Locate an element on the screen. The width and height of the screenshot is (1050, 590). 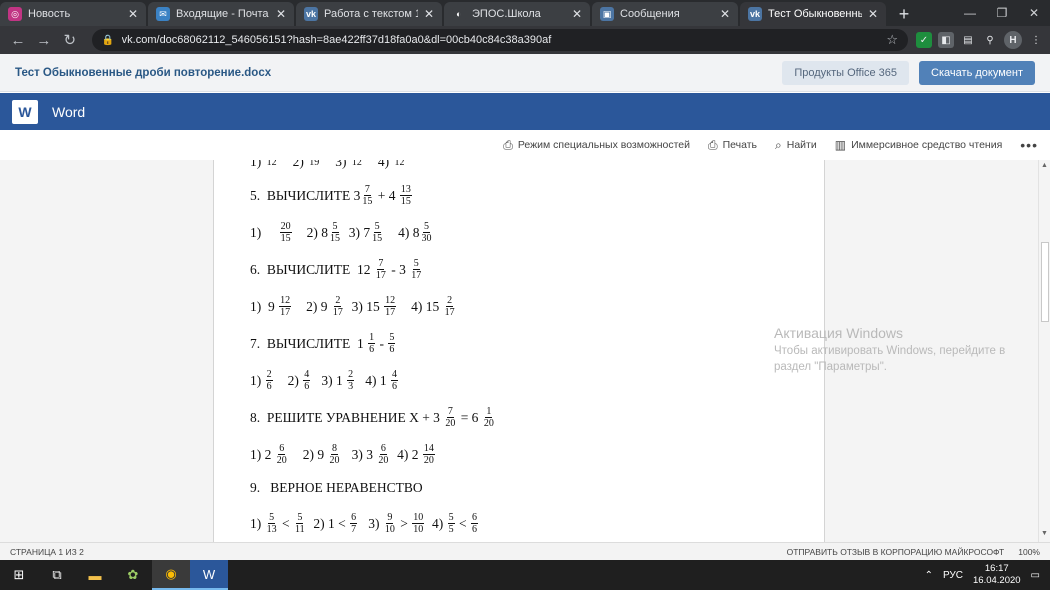
numerator: 13 is located at coordinates (405, 190).